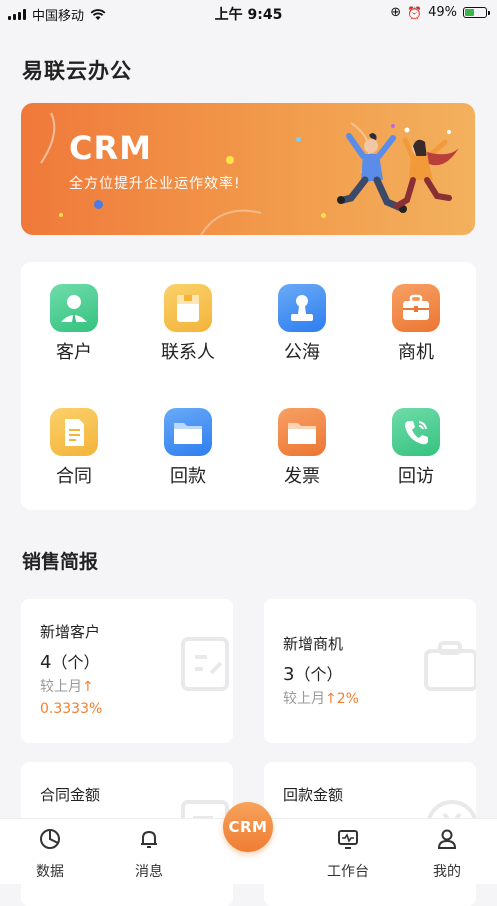  Describe the element at coordinates (74, 352) in the screenshot. I see `menu-item-label: 客户` at that location.